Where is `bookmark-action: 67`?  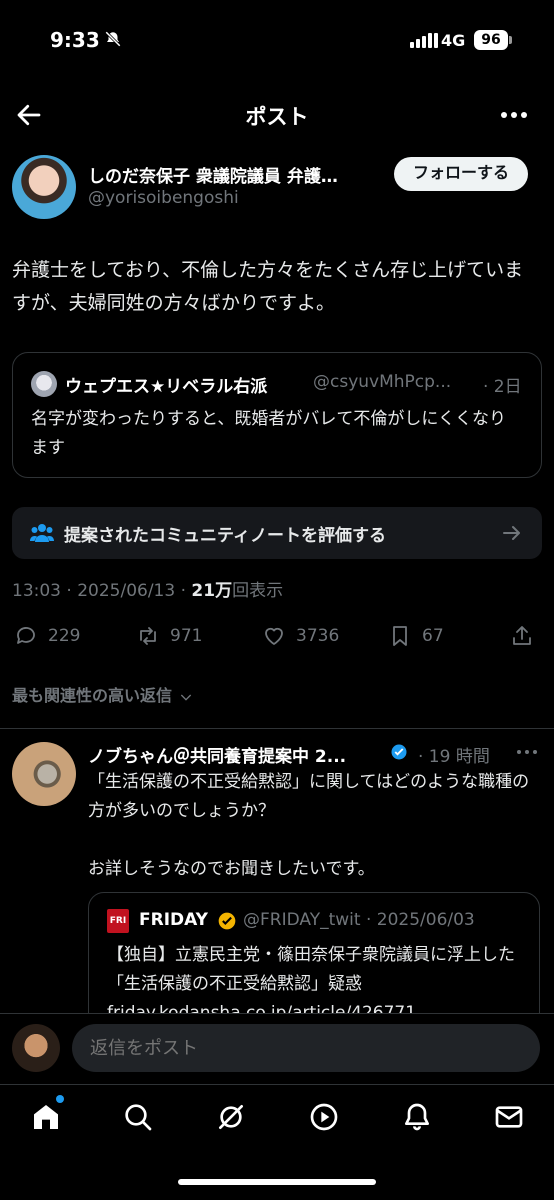 bookmark-action: 67 is located at coordinates (416, 636).